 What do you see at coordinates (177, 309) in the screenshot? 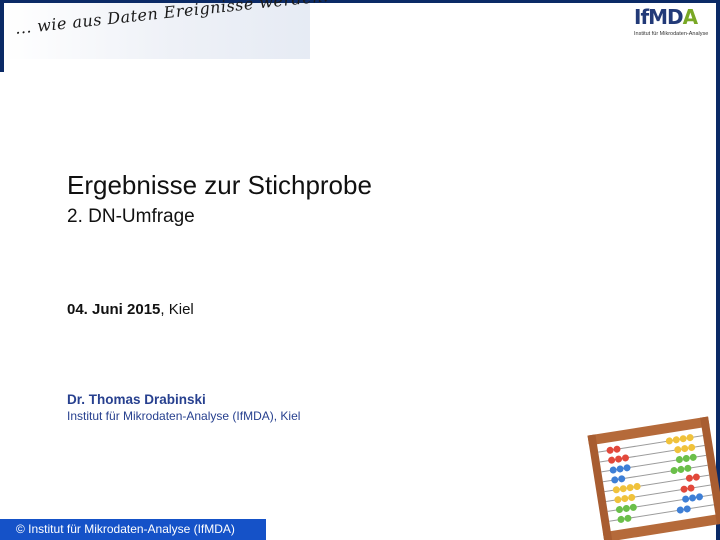
I see `presentation-place: , Kiel` at bounding box center [177, 309].